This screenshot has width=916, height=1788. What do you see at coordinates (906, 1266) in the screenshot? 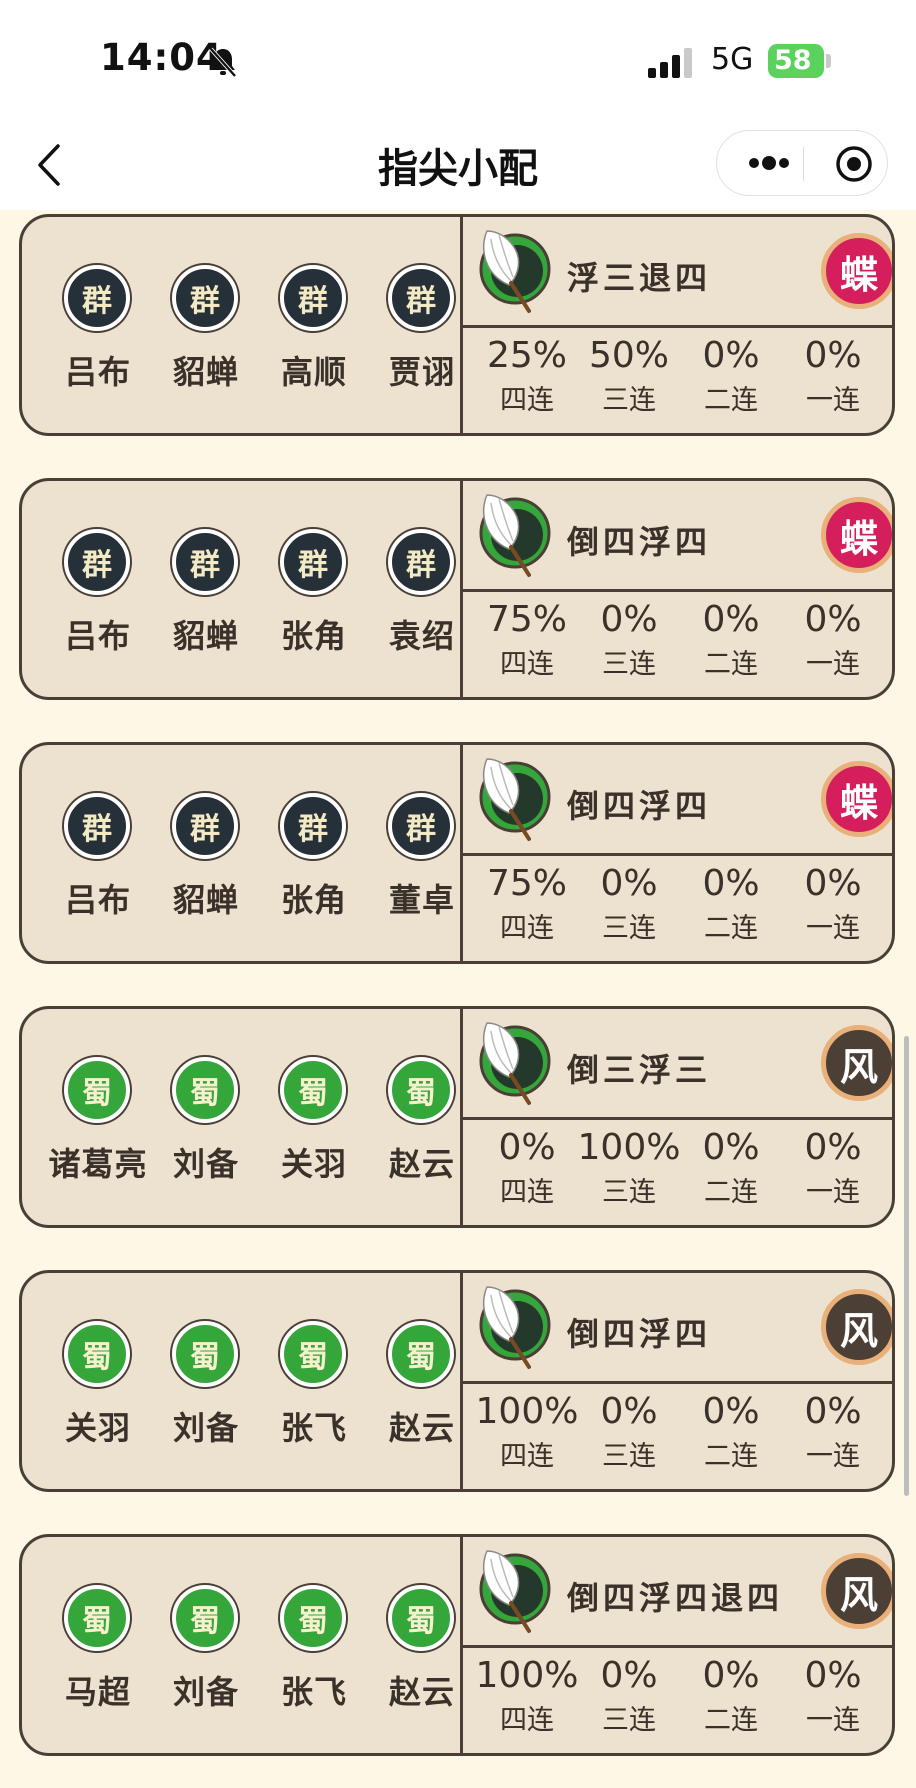
I see `scrollbar` at bounding box center [906, 1266].